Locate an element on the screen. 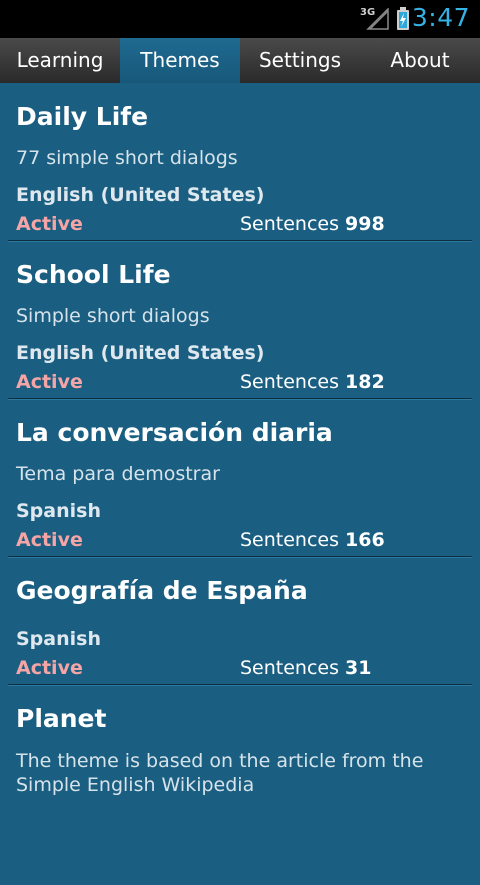  theme-description: 77 simple short dialogs is located at coordinates (127, 158).